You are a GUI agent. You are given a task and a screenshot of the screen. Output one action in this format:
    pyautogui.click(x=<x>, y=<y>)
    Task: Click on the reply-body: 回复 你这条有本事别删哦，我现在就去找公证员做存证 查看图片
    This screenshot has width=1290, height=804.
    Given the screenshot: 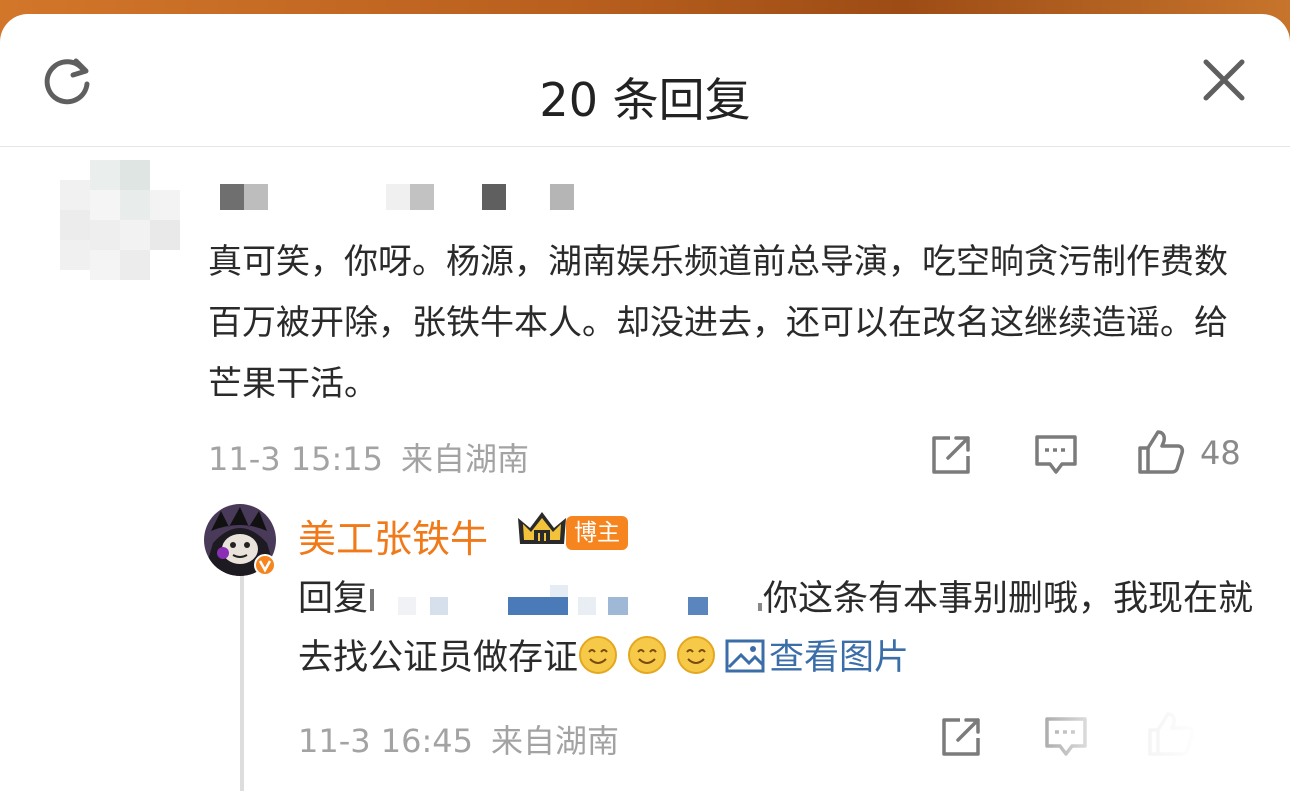 What is the action you would take?
    pyautogui.click(x=778, y=629)
    